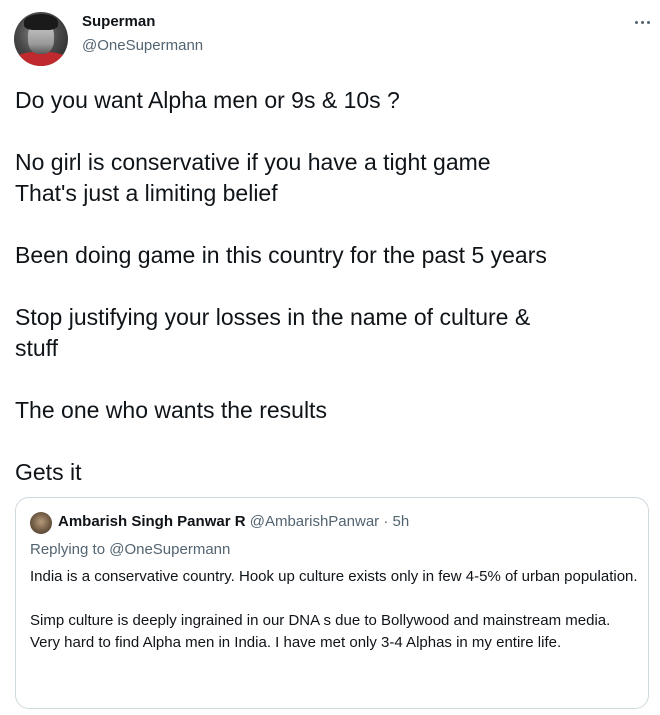 This screenshot has width=660, height=715. What do you see at coordinates (41, 59) in the screenshot?
I see `avatar-shoulders` at bounding box center [41, 59].